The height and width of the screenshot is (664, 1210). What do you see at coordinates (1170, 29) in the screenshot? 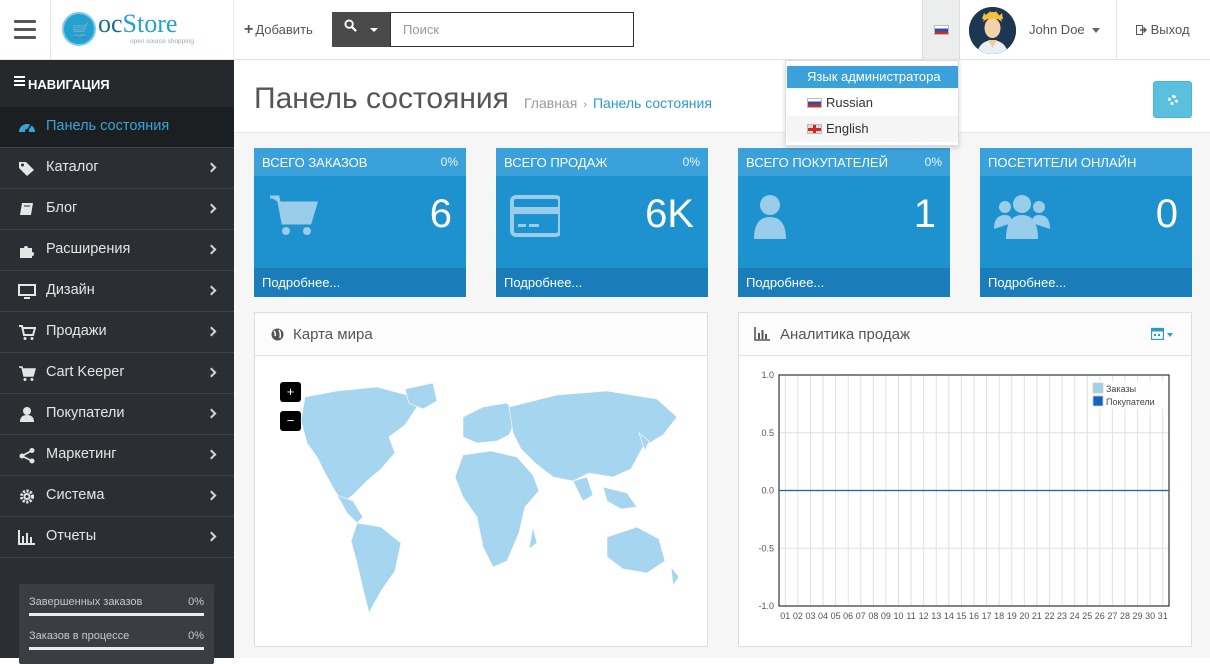
I see `logout-label: Выход` at bounding box center [1170, 29].